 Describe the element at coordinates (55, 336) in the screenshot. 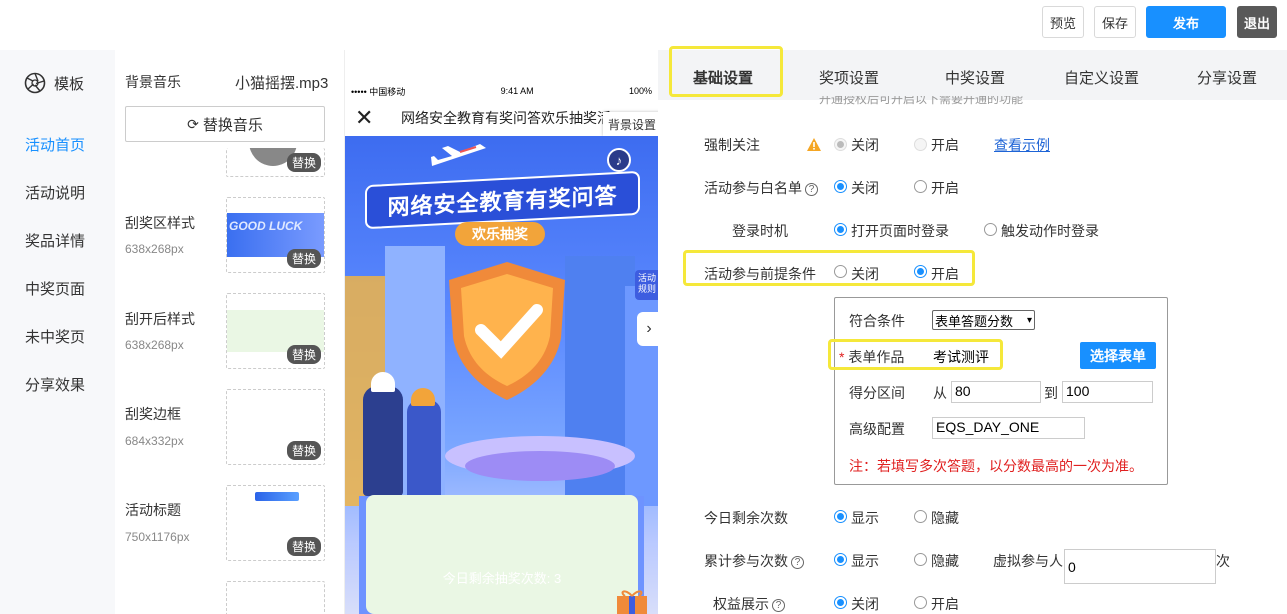

I see `sidebar-item-lose-page: 未中奖页` at that location.